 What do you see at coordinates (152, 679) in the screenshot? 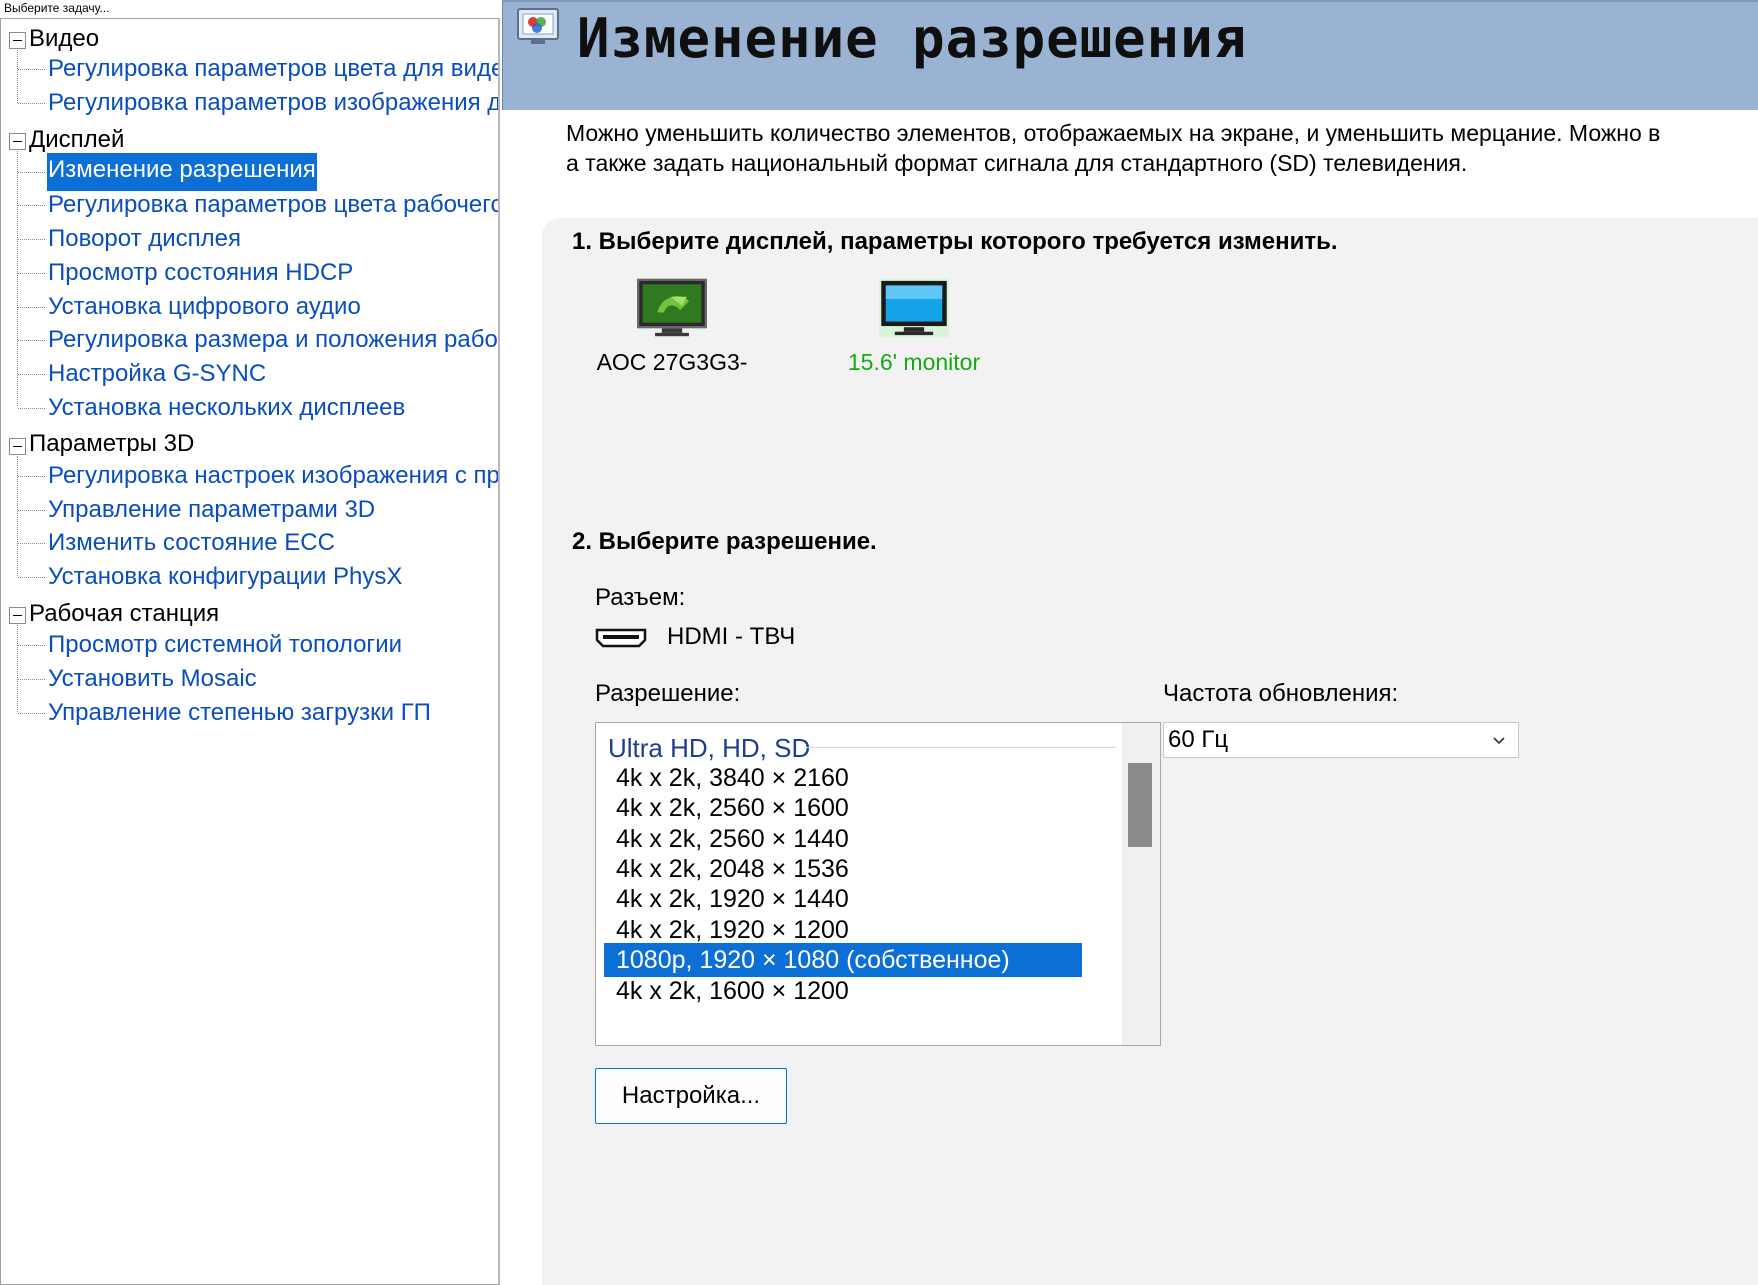
I see `tree-item-mosaic: Установить Mosaic` at bounding box center [152, 679].